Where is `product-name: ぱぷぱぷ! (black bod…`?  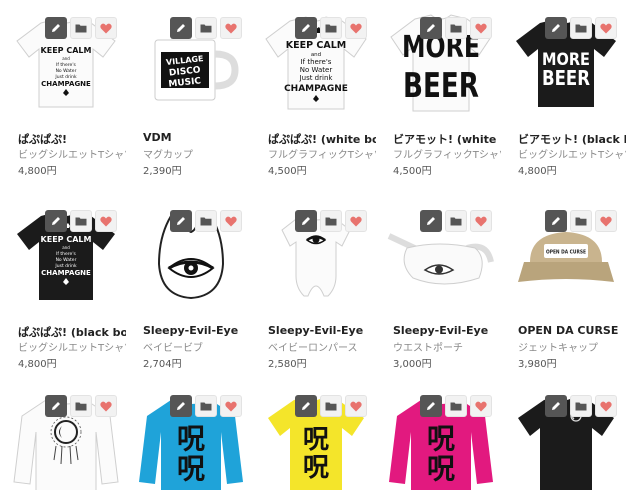 product-name: ぱぷぱぷ! (black bod… is located at coordinates (72, 332).